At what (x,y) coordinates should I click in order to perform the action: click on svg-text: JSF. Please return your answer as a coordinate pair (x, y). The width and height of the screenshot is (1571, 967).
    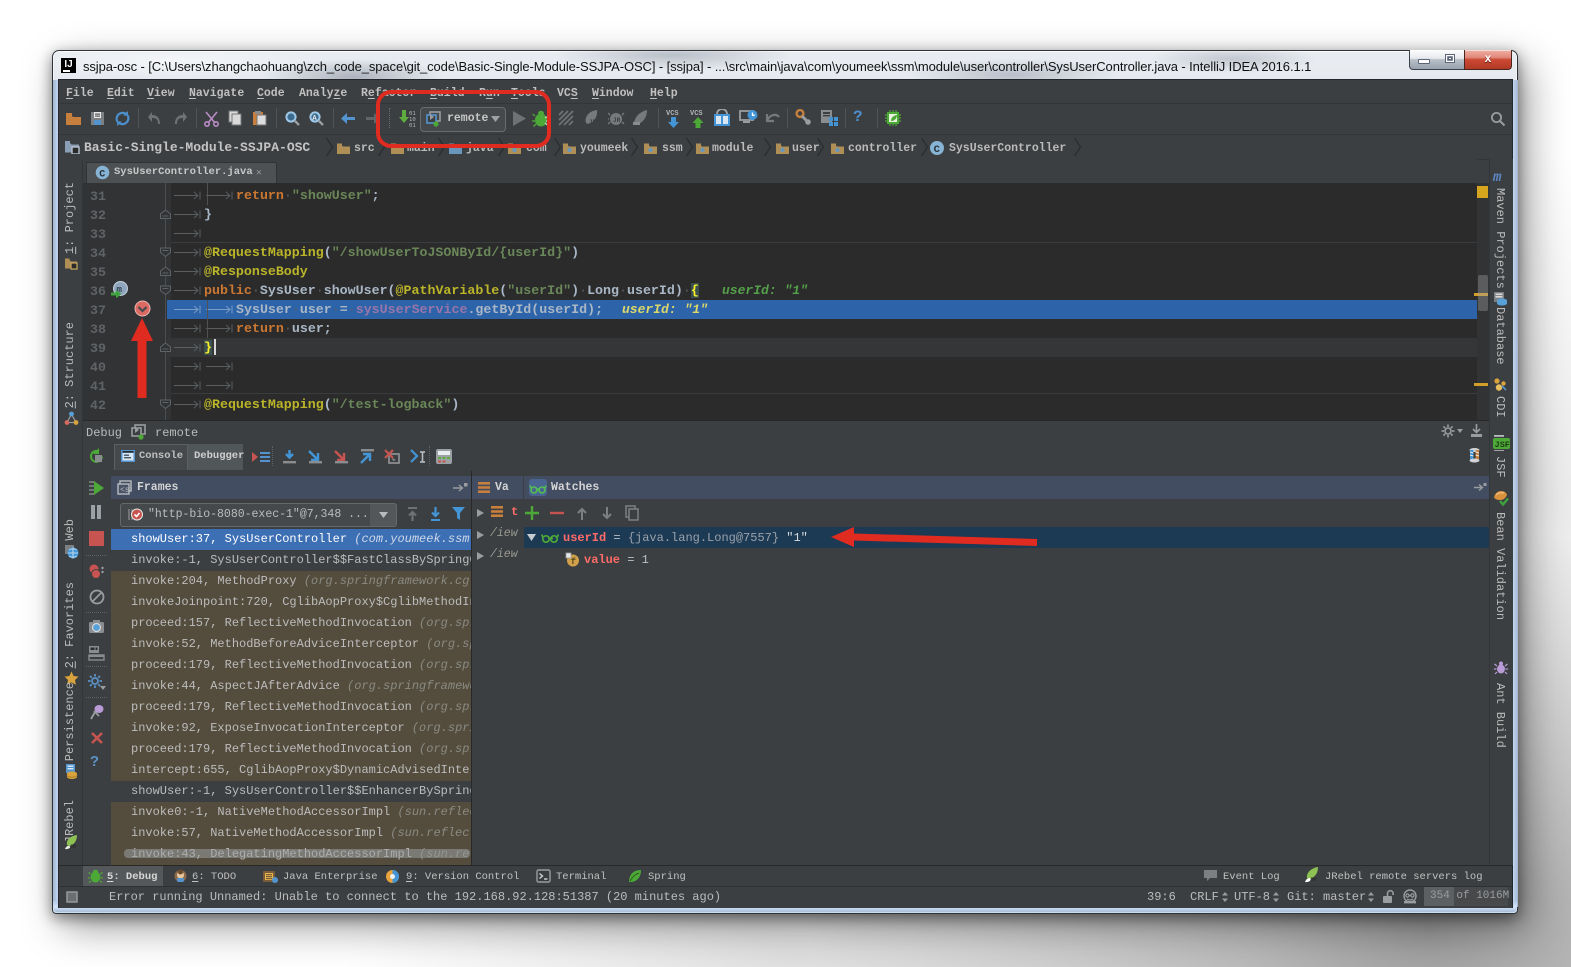
    Looking at the image, I should click on (1502, 445).